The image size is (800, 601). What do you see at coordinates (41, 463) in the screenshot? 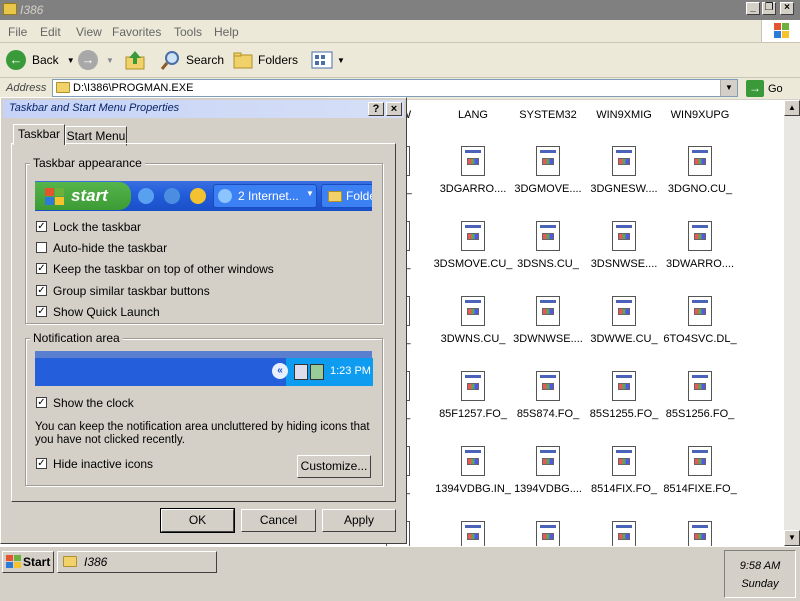
I see `hide-inactive-checkbox: ✓` at bounding box center [41, 463].